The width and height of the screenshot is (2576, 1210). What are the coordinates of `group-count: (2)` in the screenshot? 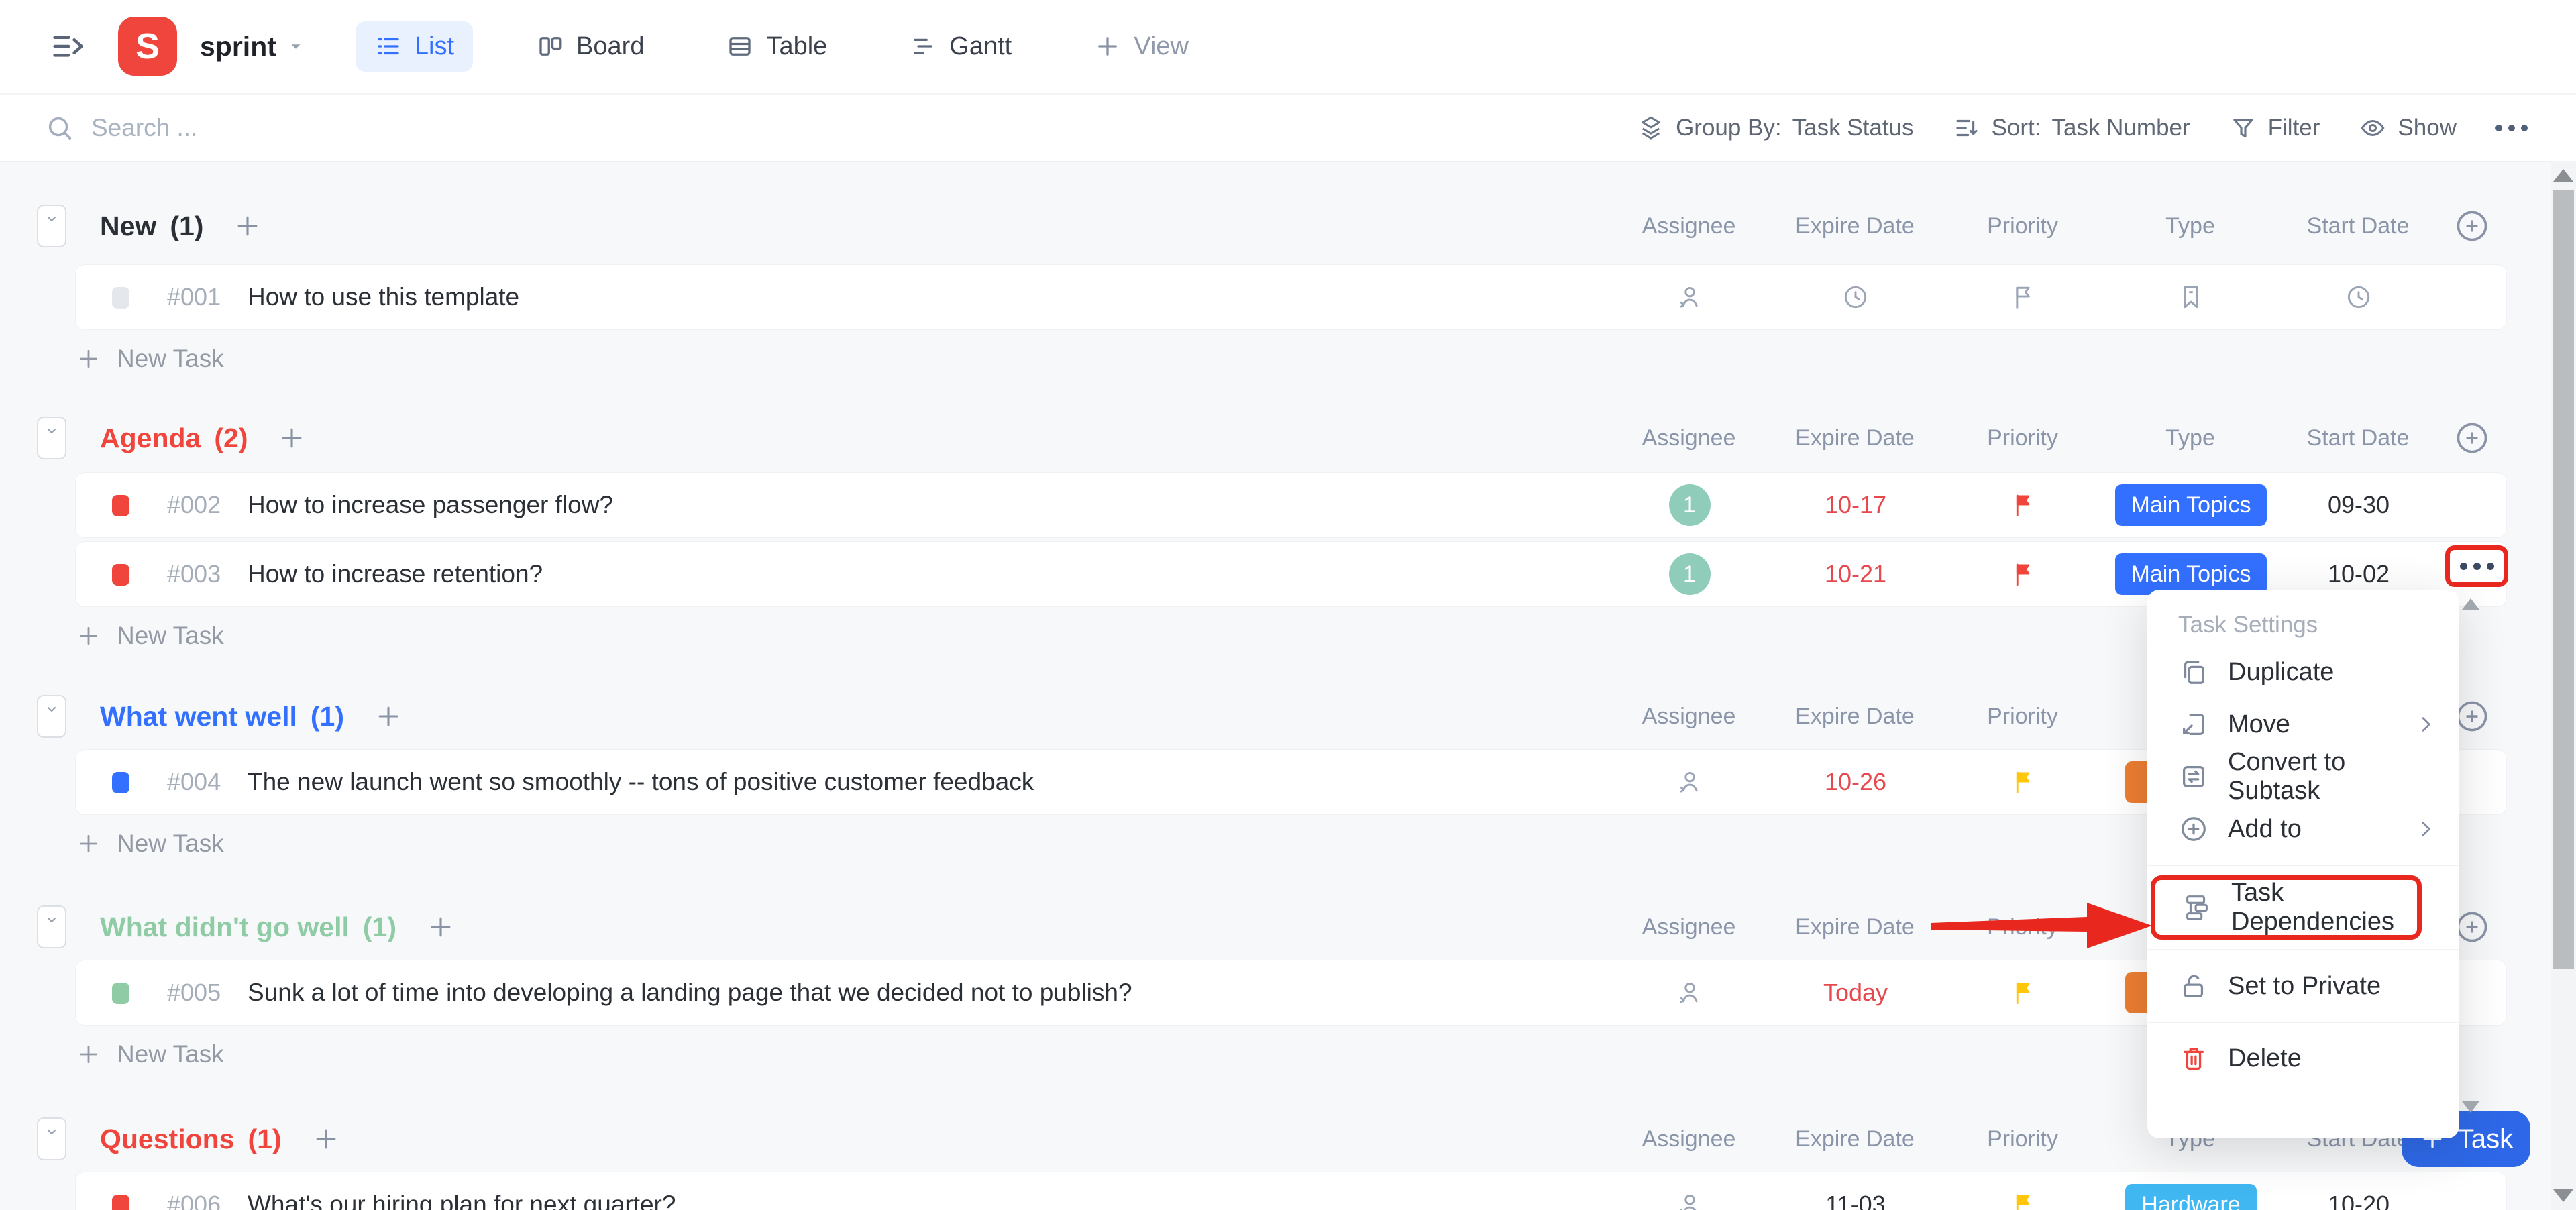 It's located at (231, 437).